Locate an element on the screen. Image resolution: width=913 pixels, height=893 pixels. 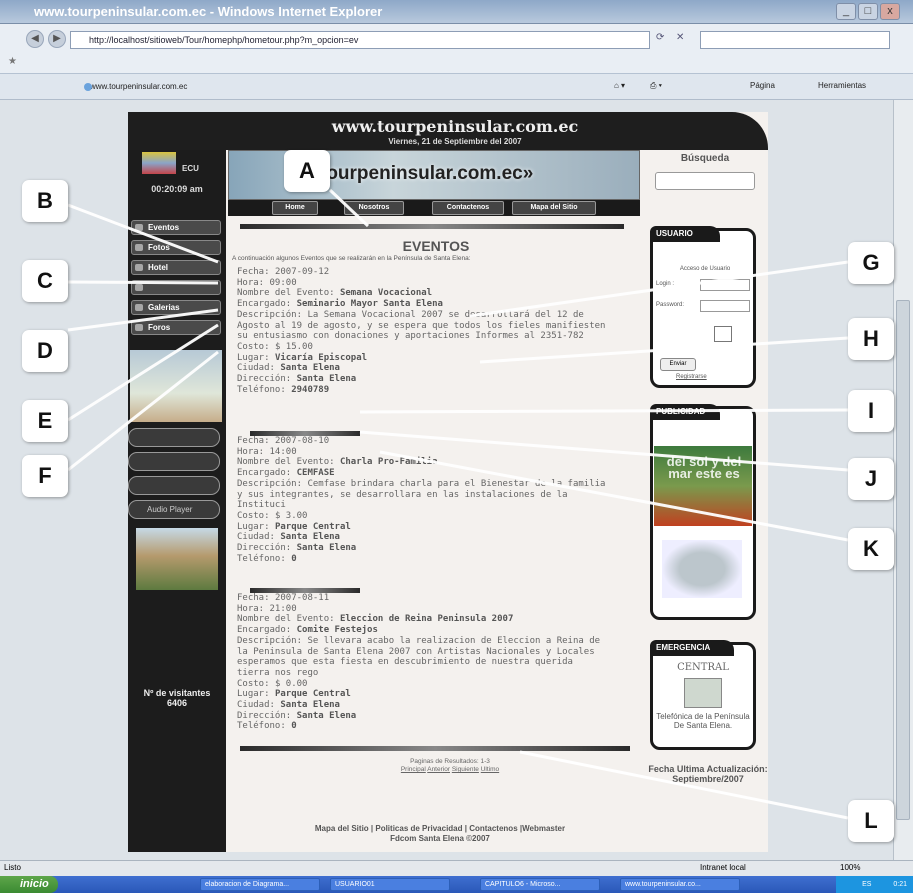
nav-fotos: Fotos is located at coordinates (176, 247).